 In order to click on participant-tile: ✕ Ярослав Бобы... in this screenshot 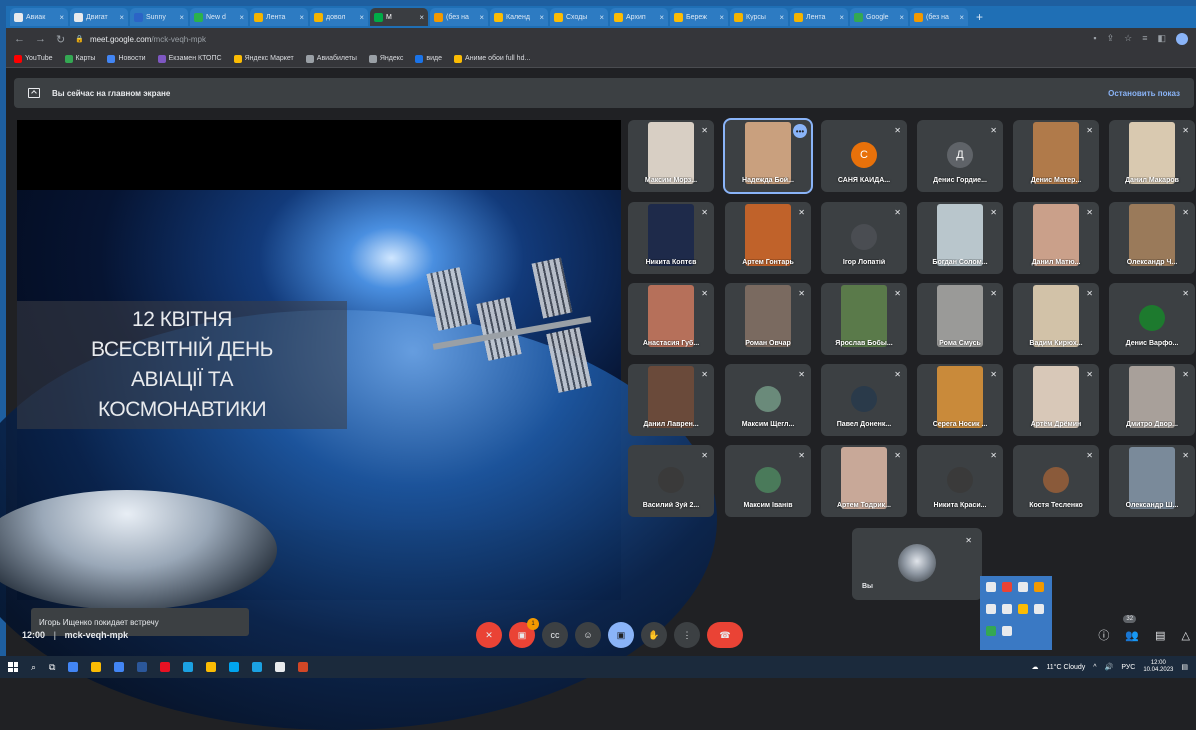, I will do `click(864, 319)`.